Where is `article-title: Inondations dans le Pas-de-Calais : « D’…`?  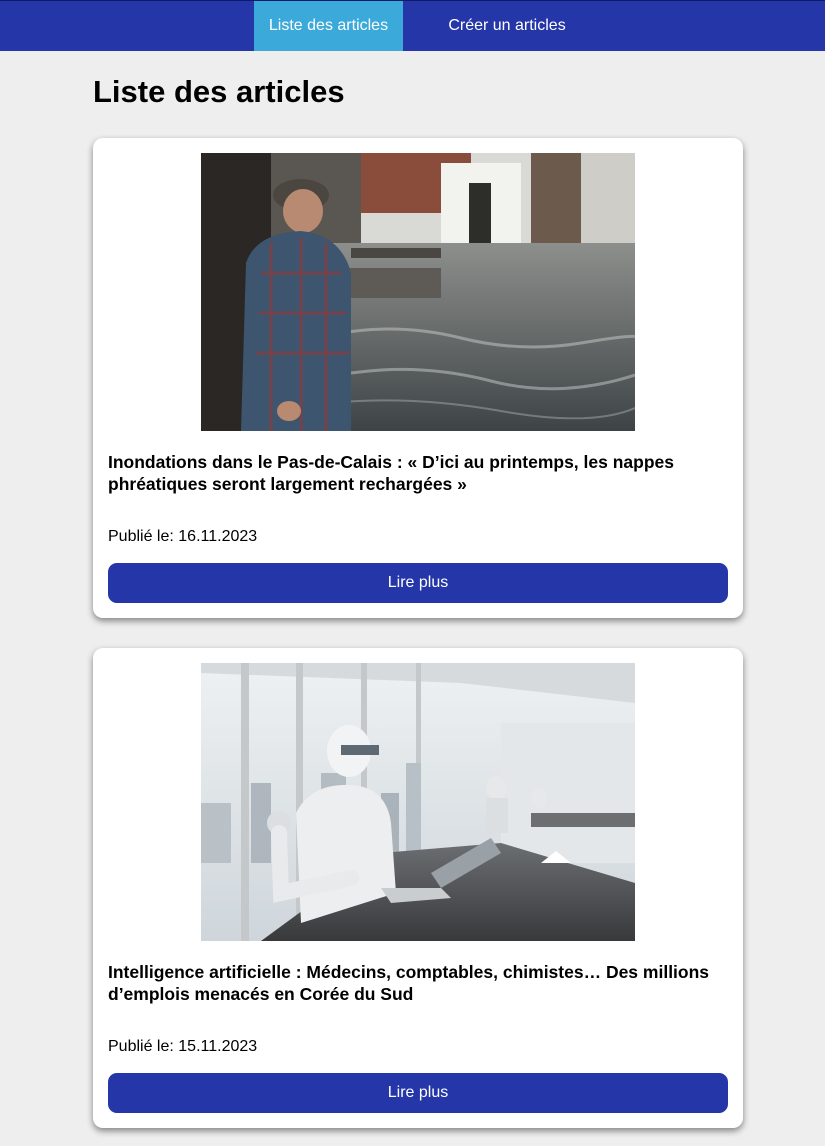
article-title: Inondations dans le Pas-de-Calais : « D’… is located at coordinates (418, 473).